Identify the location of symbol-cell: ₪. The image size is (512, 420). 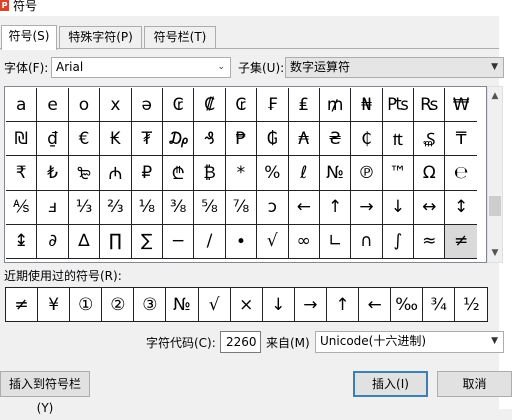
(22, 139).